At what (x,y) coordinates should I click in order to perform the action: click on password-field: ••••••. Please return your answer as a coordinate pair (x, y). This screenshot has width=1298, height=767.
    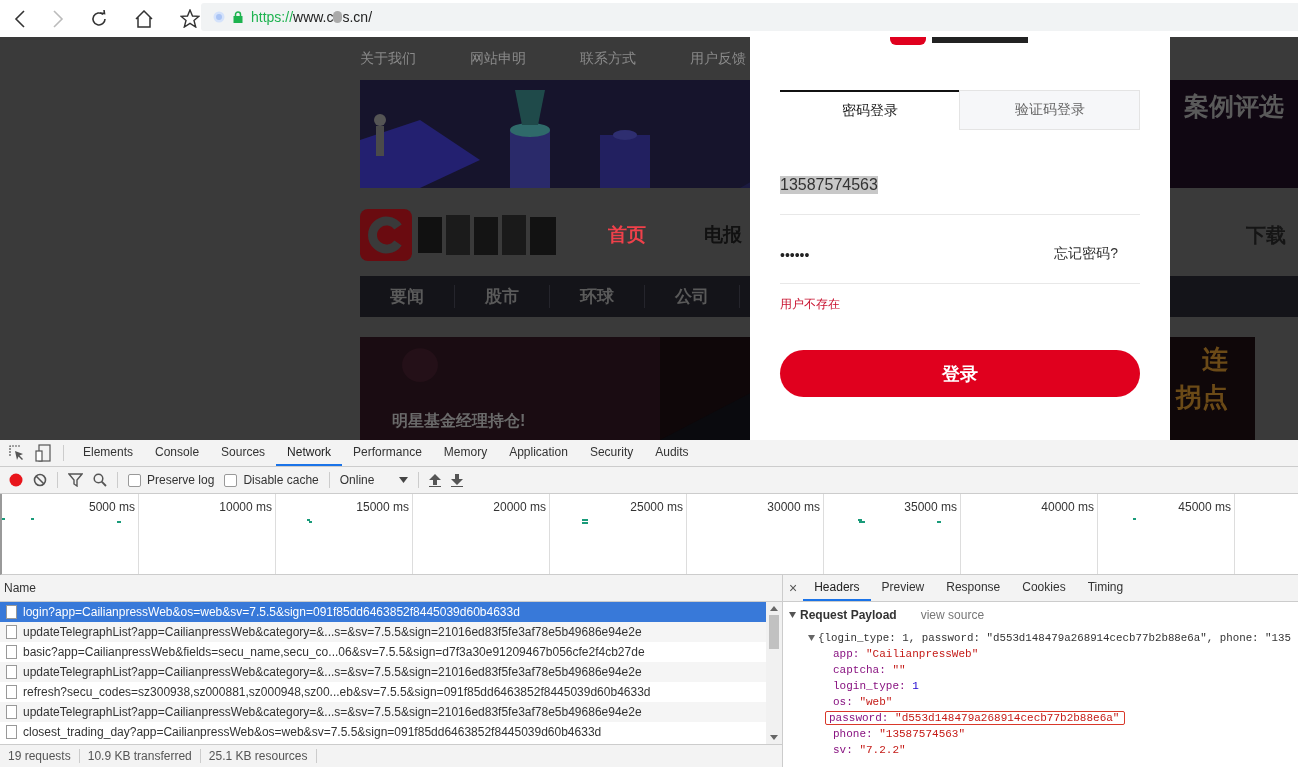
    Looking at the image, I should click on (795, 255).